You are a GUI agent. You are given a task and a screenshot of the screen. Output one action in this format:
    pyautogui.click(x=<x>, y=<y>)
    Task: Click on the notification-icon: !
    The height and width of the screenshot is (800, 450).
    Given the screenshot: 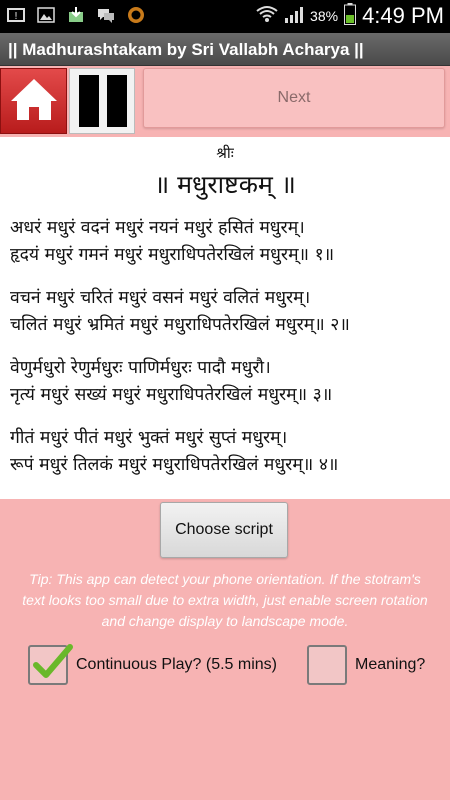 What is the action you would take?
    pyautogui.click(x=16, y=15)
    